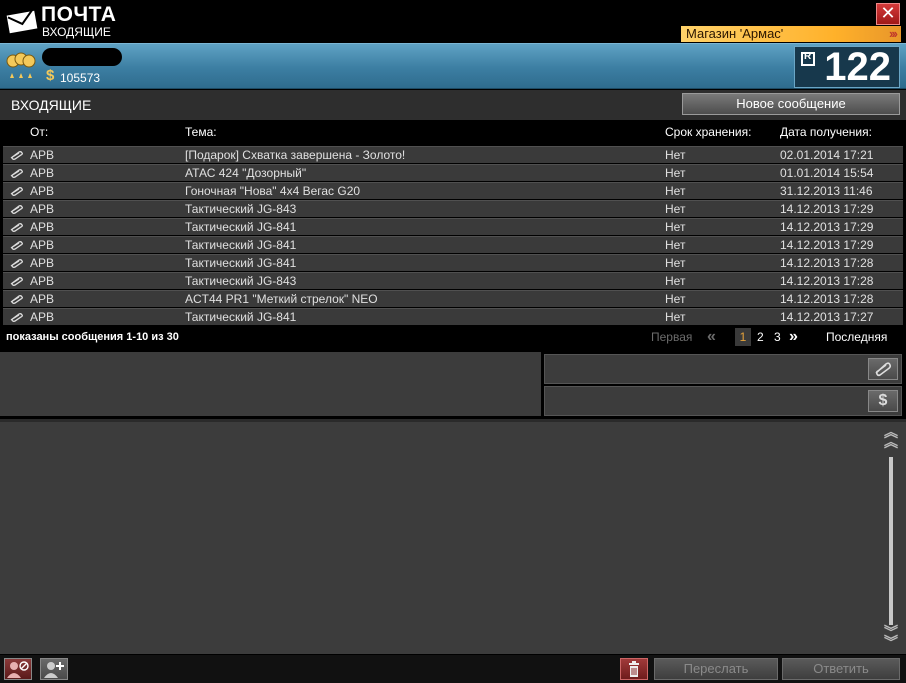 The image size is (906, 683). I want to click on money-amount: 105573, so click(80, 78).